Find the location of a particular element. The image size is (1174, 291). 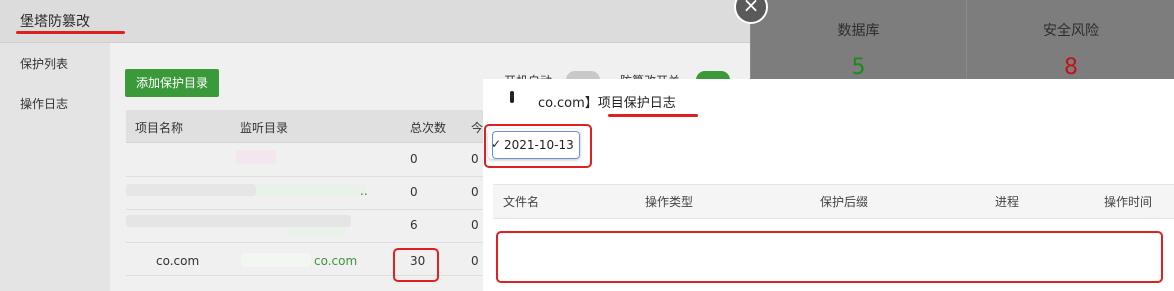

table-row: 0 0 is located at coordinates (306, 160).